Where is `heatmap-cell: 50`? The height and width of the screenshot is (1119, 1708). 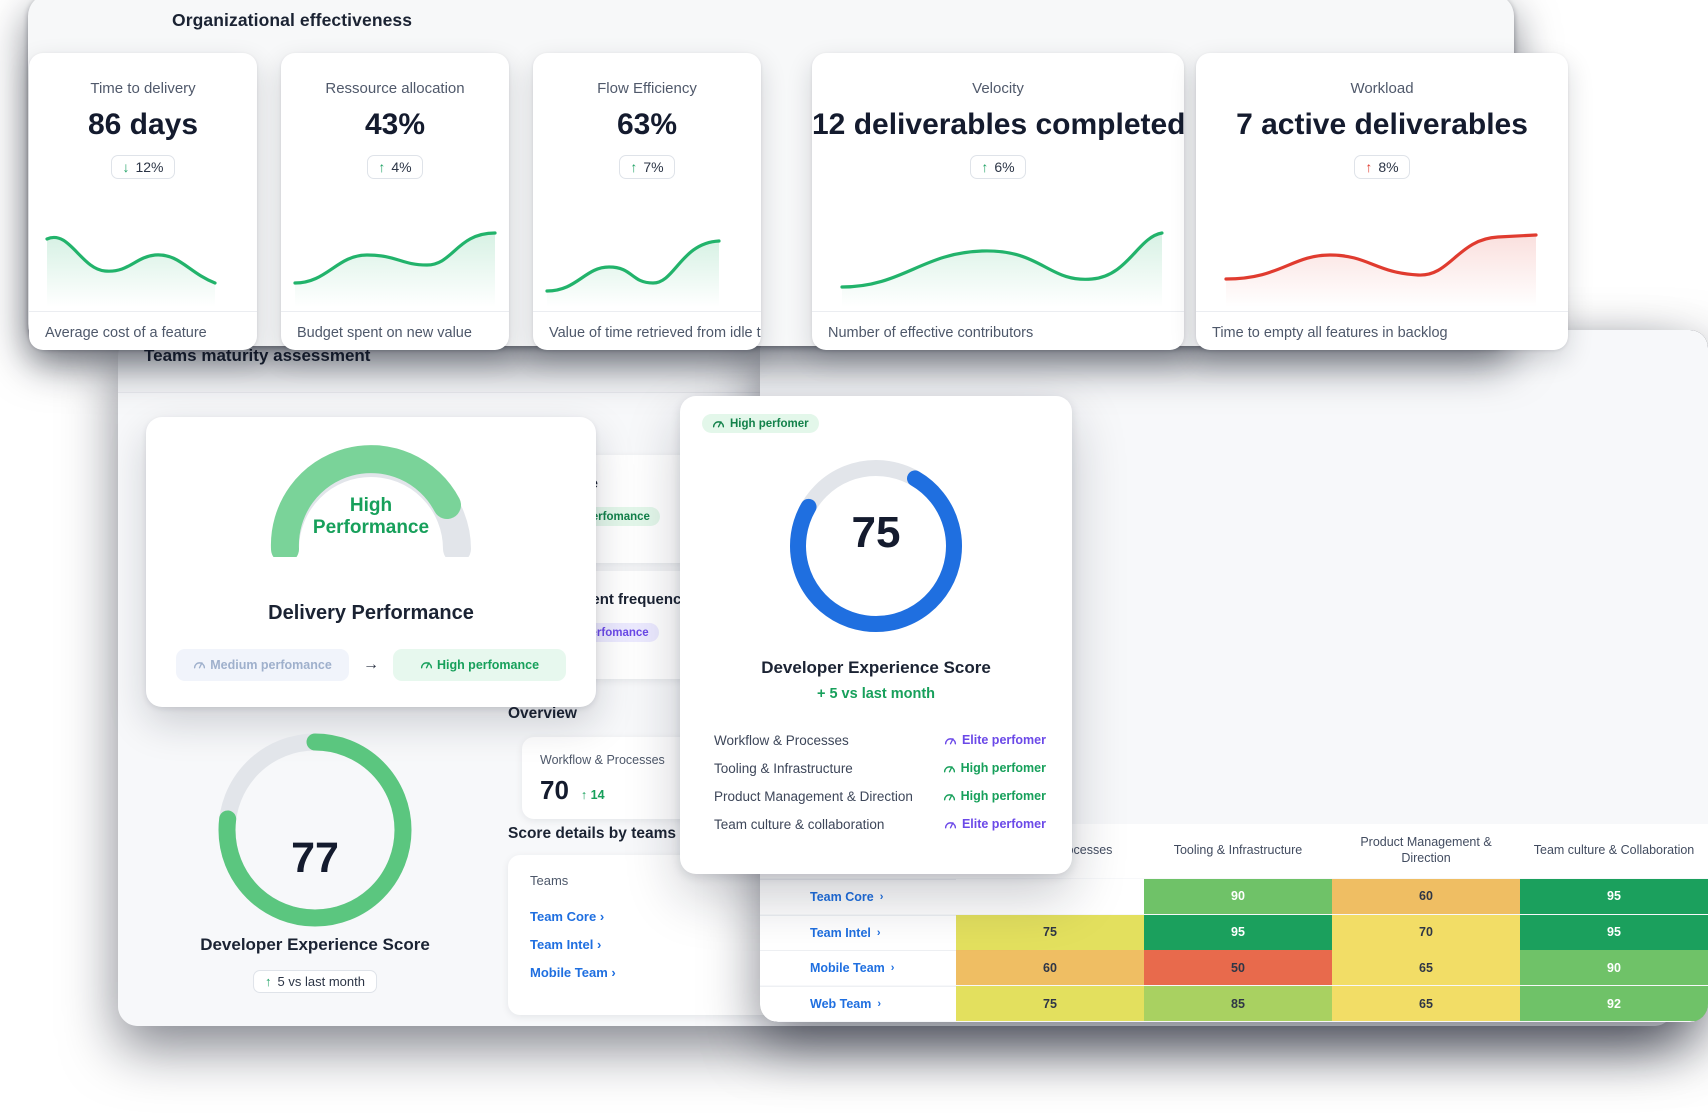
heatmap-cell: 50 is located at coordinates (1238, 968).